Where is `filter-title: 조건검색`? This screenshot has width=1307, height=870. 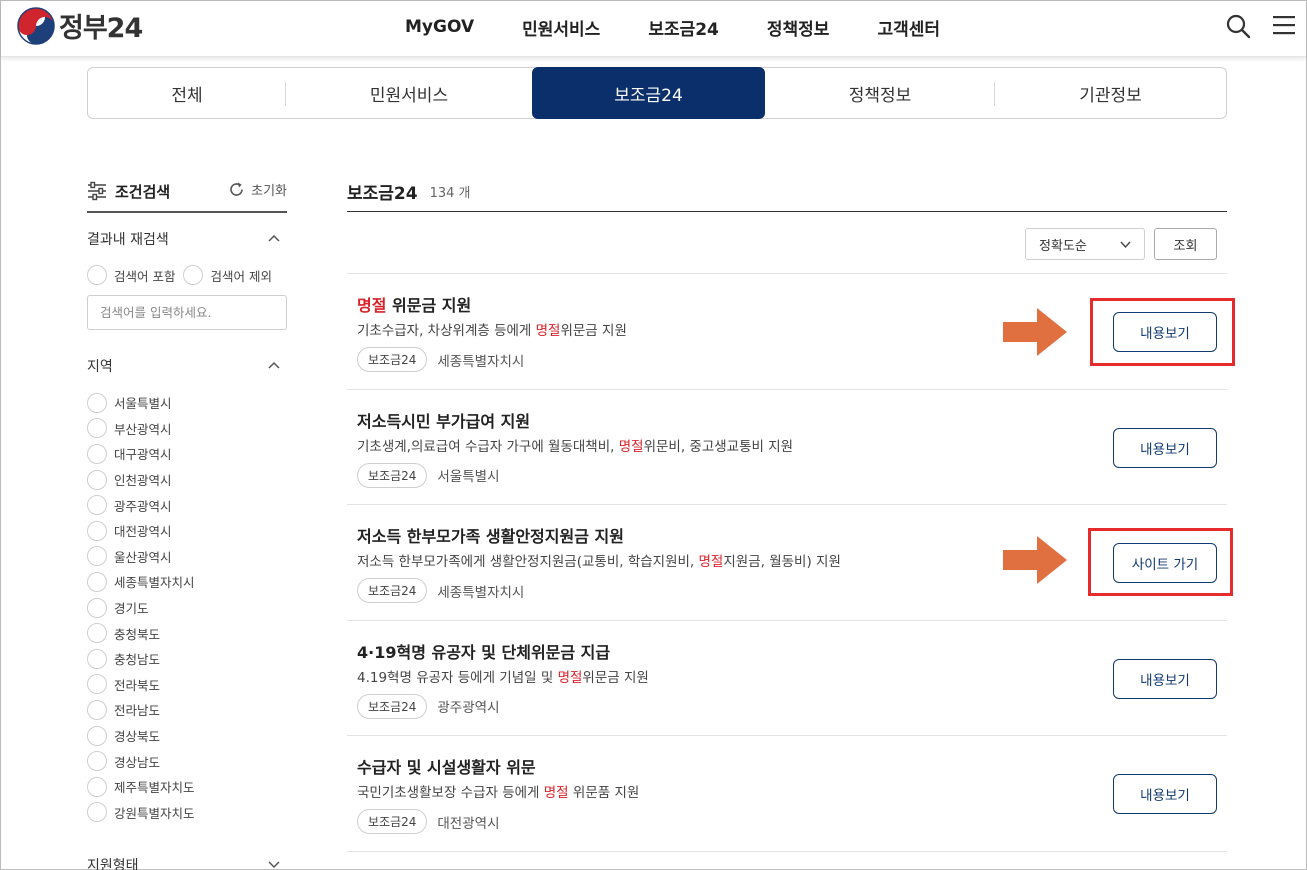
filter-title: 조건검색 is located at coordinates (143, 191).